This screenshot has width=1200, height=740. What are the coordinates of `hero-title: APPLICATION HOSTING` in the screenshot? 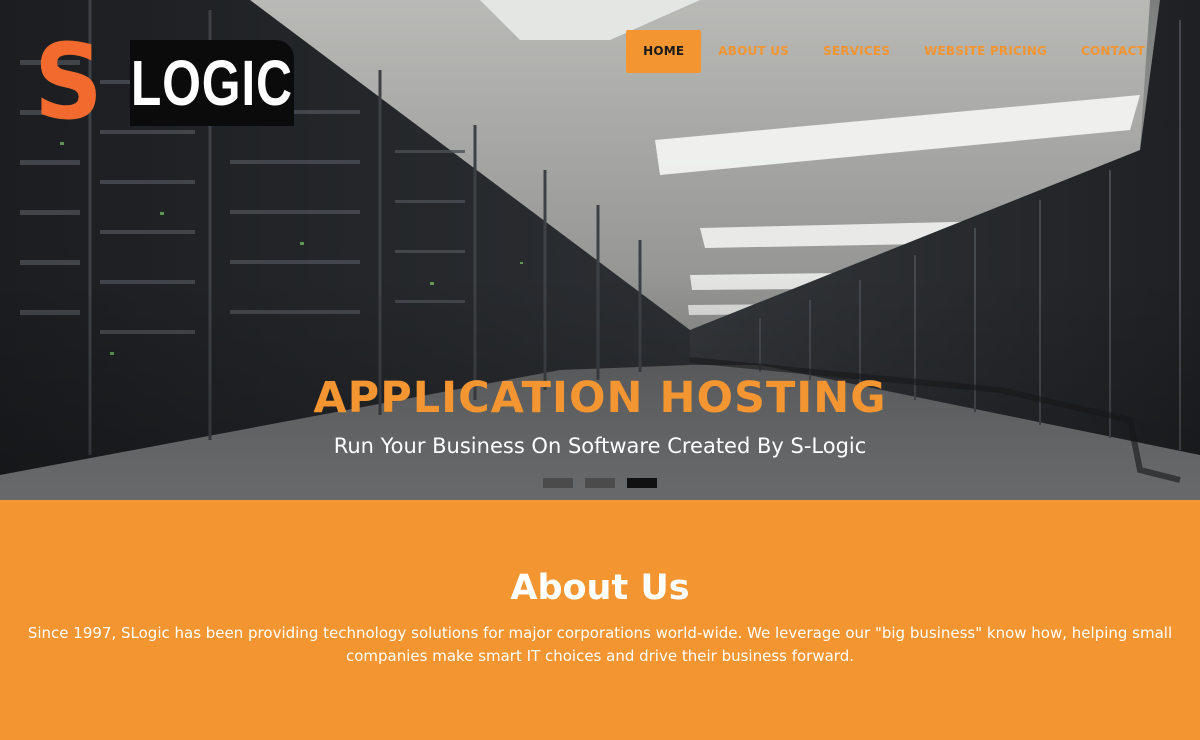 It's located at (600, 398).